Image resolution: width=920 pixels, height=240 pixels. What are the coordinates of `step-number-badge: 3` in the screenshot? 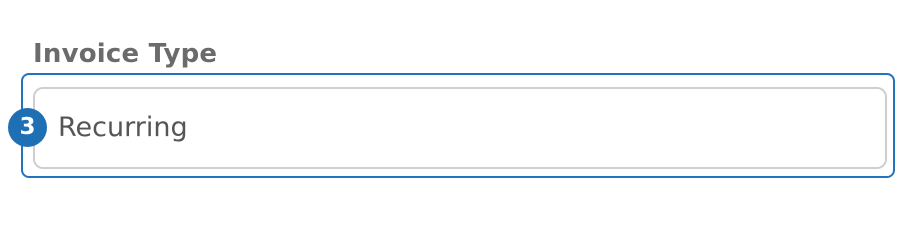 It's located at (27, 127).